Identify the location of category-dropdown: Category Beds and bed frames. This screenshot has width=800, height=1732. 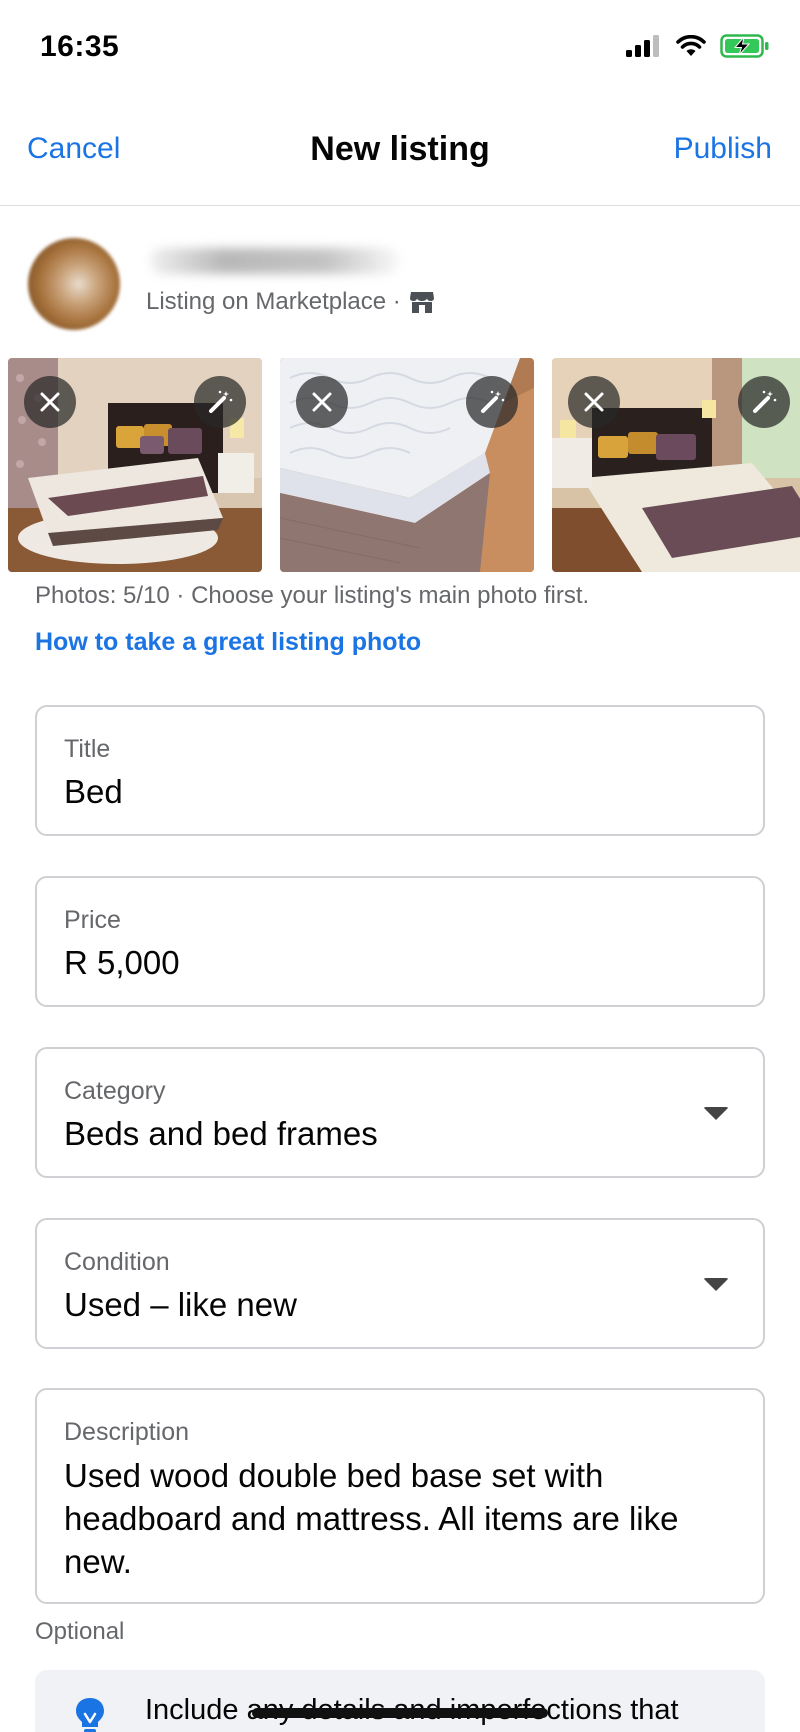
(400, 1112).